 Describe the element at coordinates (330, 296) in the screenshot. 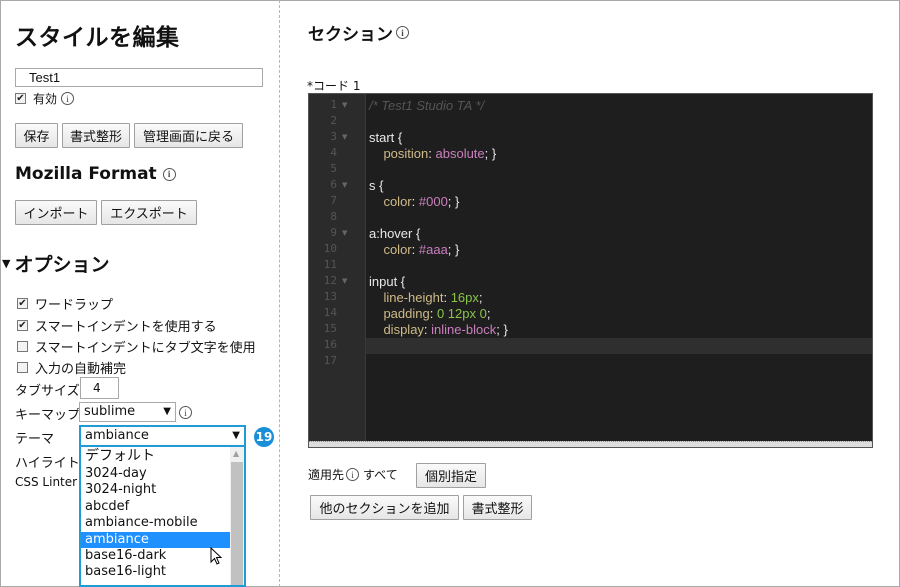

I see `line-number: 13` at that location.